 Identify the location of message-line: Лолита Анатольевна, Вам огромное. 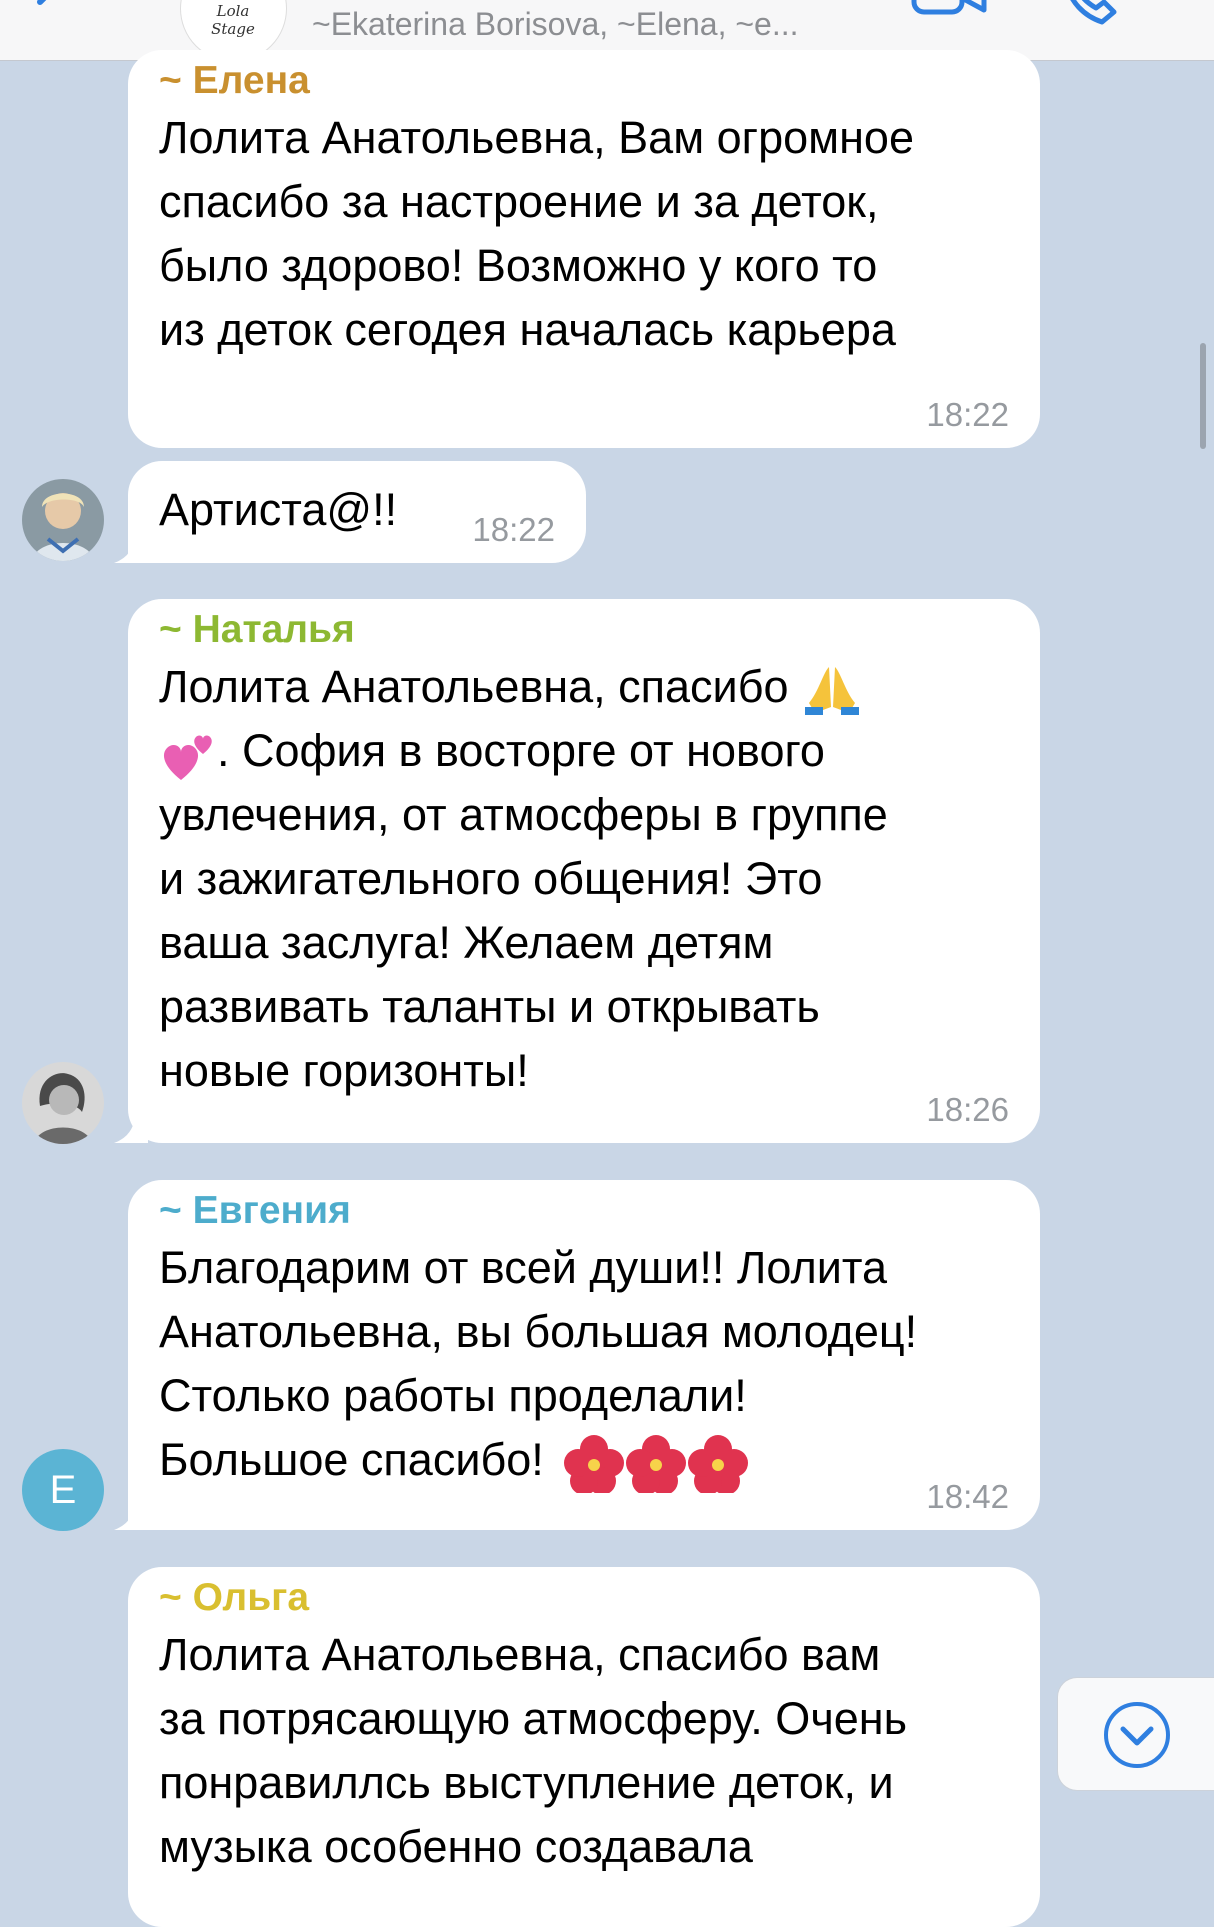
(536, 137).